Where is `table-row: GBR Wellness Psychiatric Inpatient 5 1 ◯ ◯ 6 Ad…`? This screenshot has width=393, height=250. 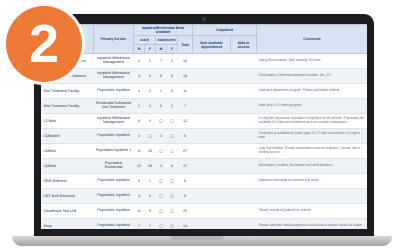 table-row: GBR Wellness Psychiatric Inpatient 5 1 ◯ ◯ 6 Ad… is located at coordinates (204, 181).